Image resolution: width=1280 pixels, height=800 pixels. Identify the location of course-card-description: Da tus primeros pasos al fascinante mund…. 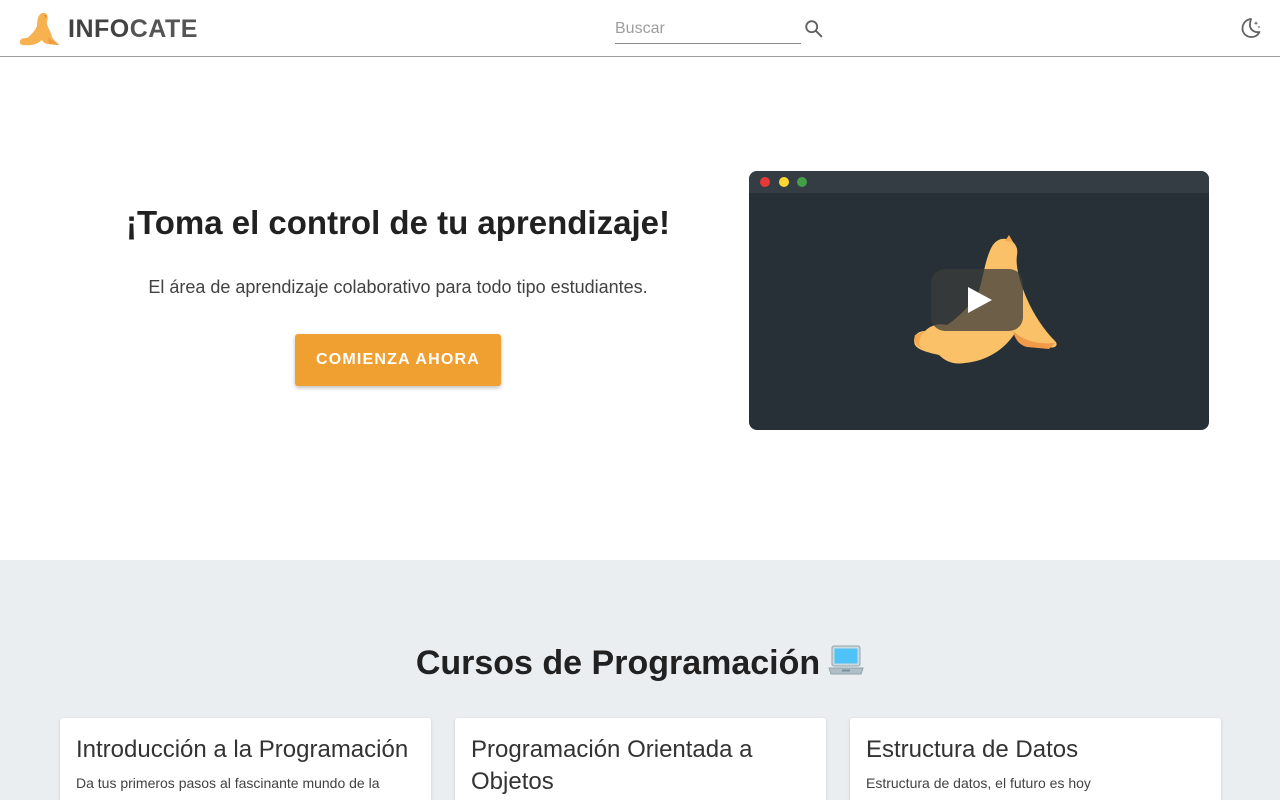
(228, 783).